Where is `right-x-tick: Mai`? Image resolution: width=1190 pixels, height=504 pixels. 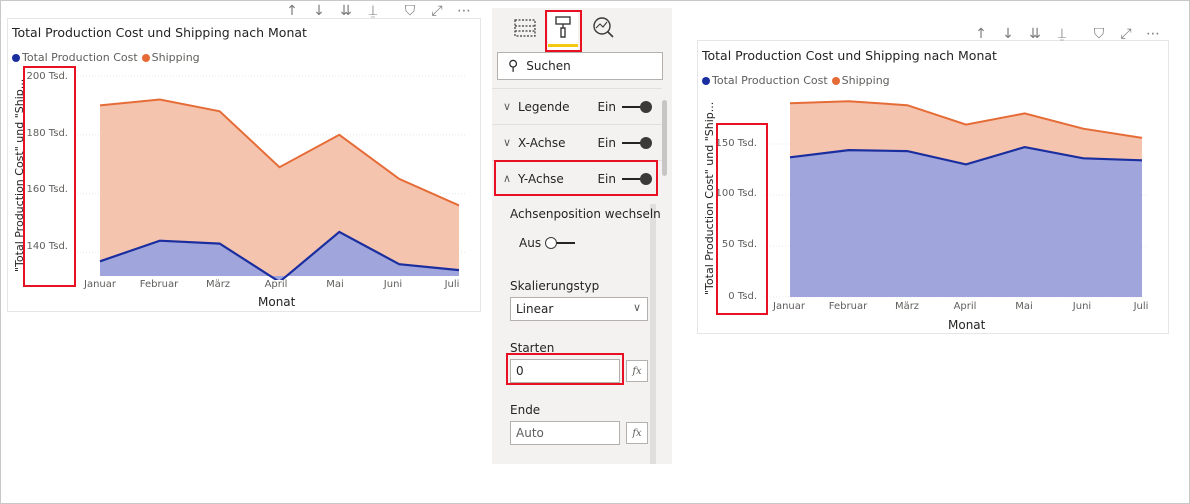 right-x-tick: Mai is located at coordinates (1024, 306).